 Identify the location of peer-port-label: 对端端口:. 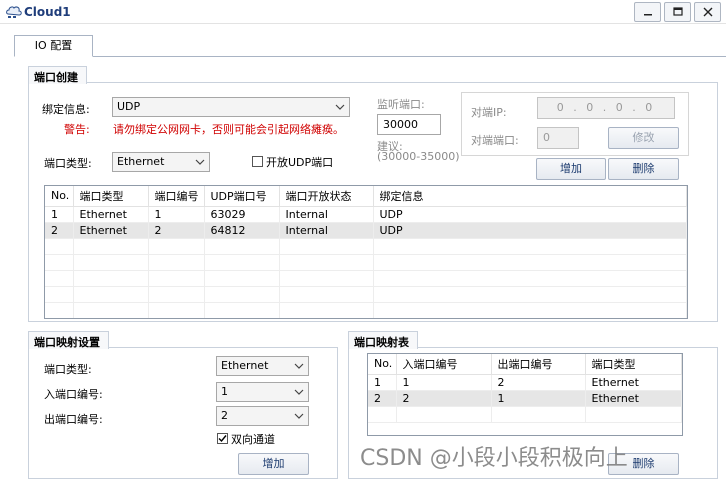
(495, 140).